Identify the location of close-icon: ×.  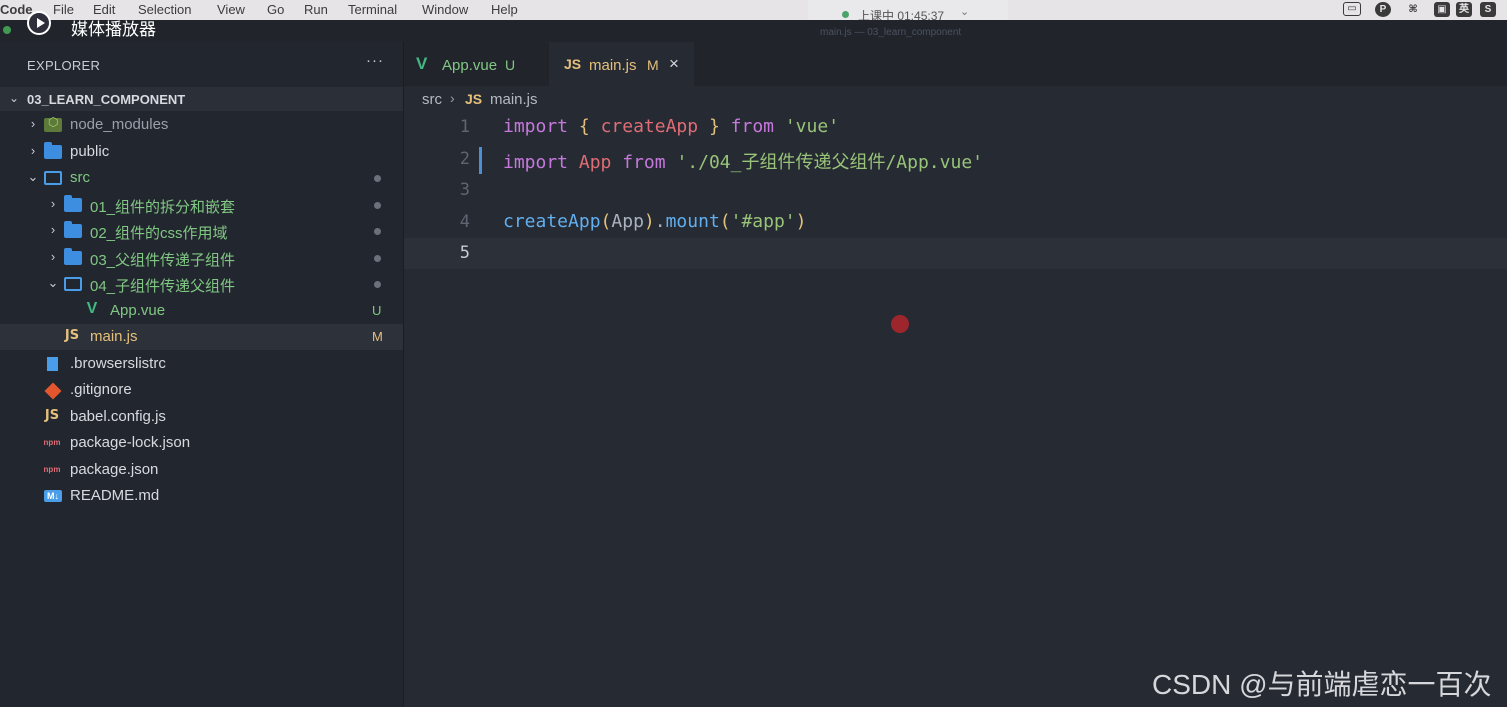
(674, 64).